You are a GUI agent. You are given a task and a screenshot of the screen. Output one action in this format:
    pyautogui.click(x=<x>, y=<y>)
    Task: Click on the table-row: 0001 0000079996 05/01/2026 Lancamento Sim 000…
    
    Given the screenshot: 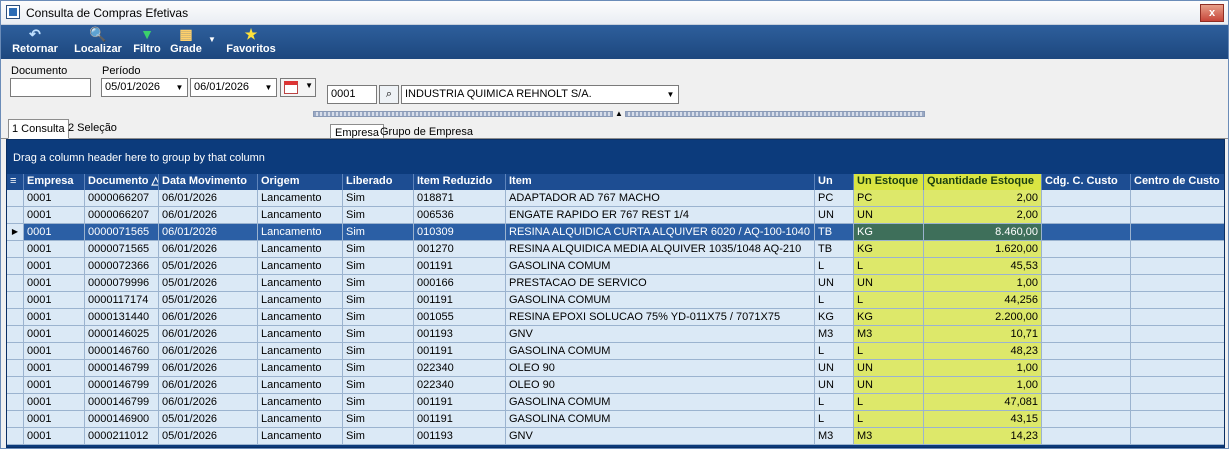 What is the action you would take?
    pyautogui.click(x=615, y=283)
    